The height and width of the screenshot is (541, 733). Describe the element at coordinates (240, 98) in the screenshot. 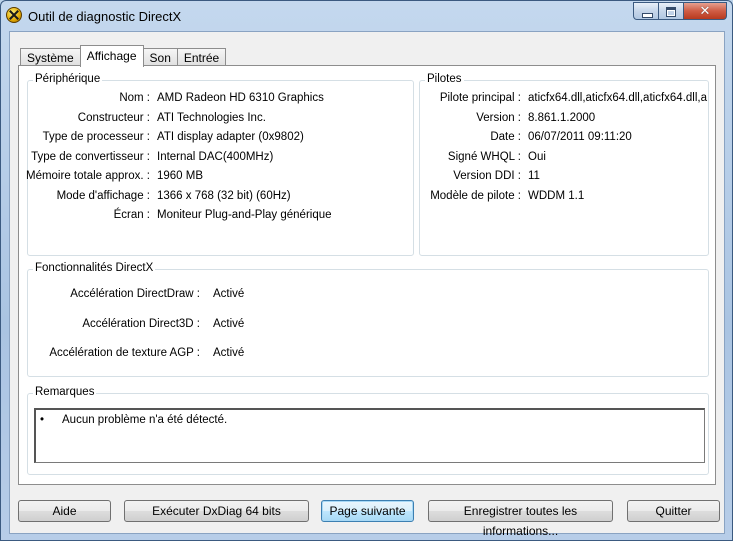

I see `device-value: AMD Radeon HD 6310 Graphics` at that location.